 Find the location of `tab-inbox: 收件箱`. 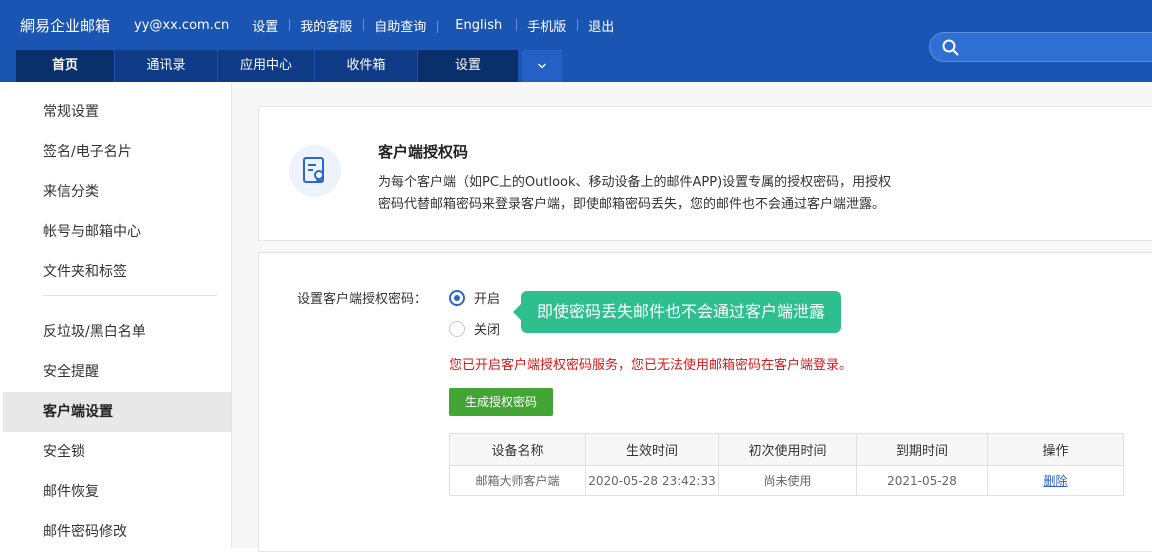

tab-inbox: 收件箱 is located at coordinates (366, 66).